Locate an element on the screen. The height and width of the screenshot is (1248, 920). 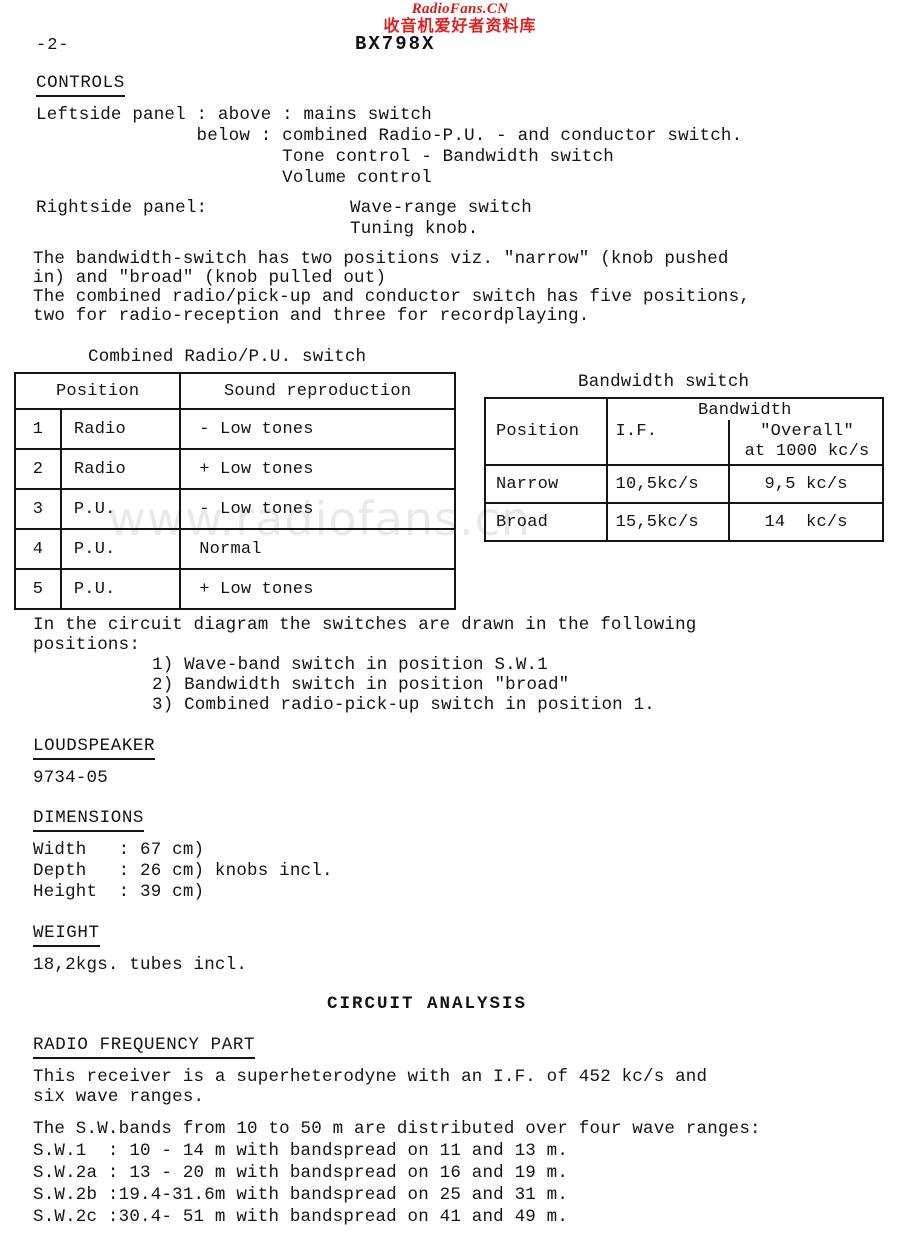
cell-position-number: 5 is located at coordinates (38, 589).